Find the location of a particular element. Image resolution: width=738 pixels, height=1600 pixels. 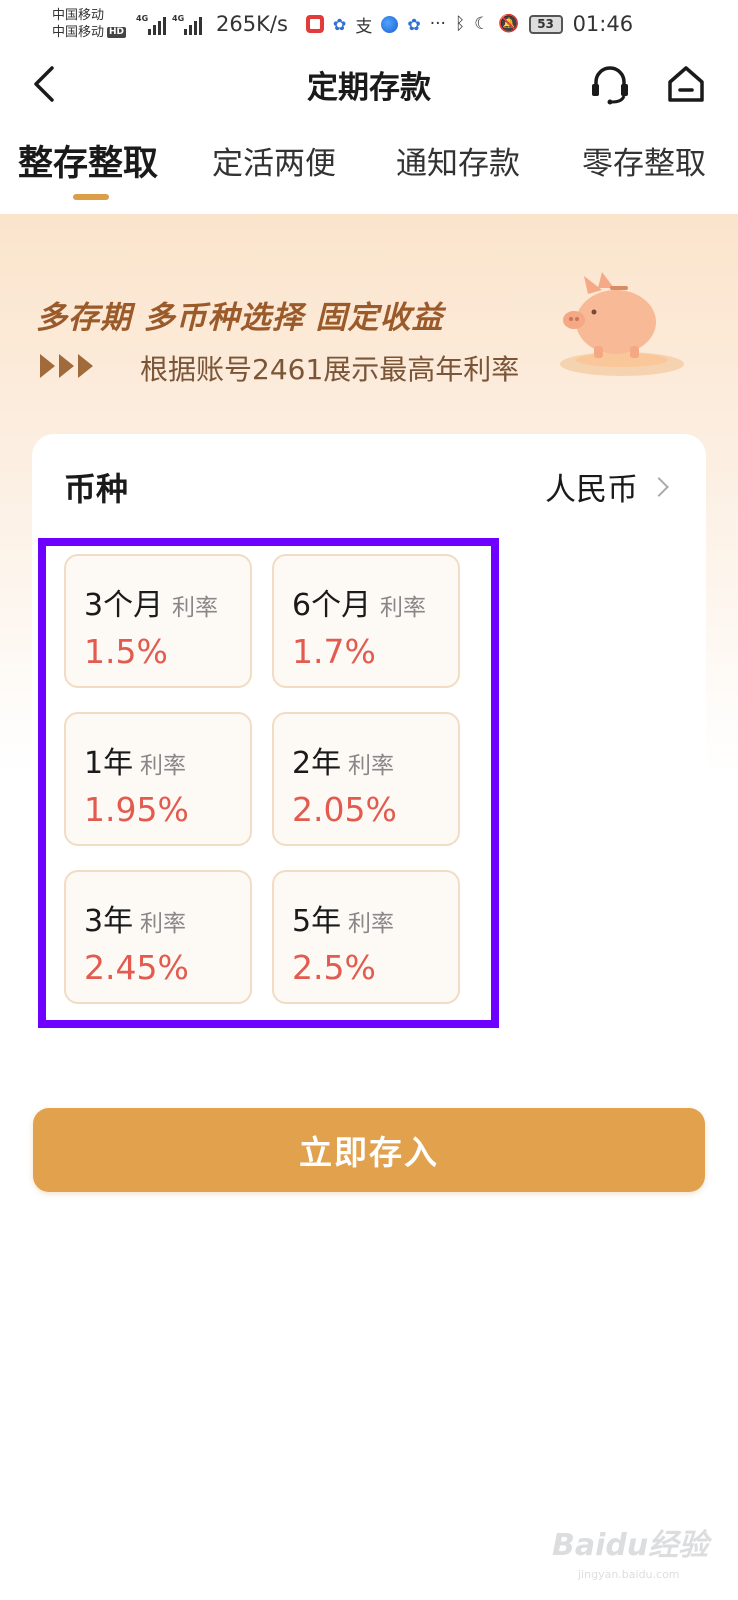

rate-term: 6个月 is located at coordinates (332, 605).